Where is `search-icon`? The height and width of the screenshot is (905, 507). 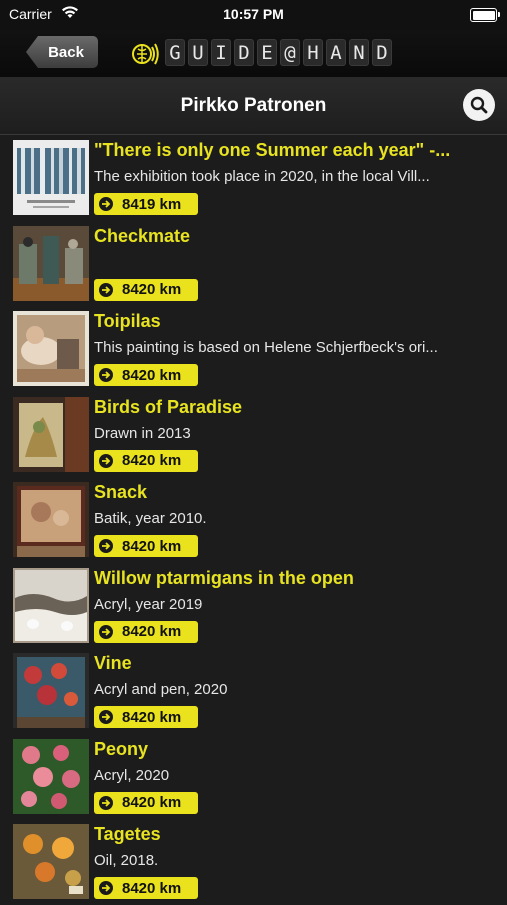 search-icon is located at coordinates (479, 105).